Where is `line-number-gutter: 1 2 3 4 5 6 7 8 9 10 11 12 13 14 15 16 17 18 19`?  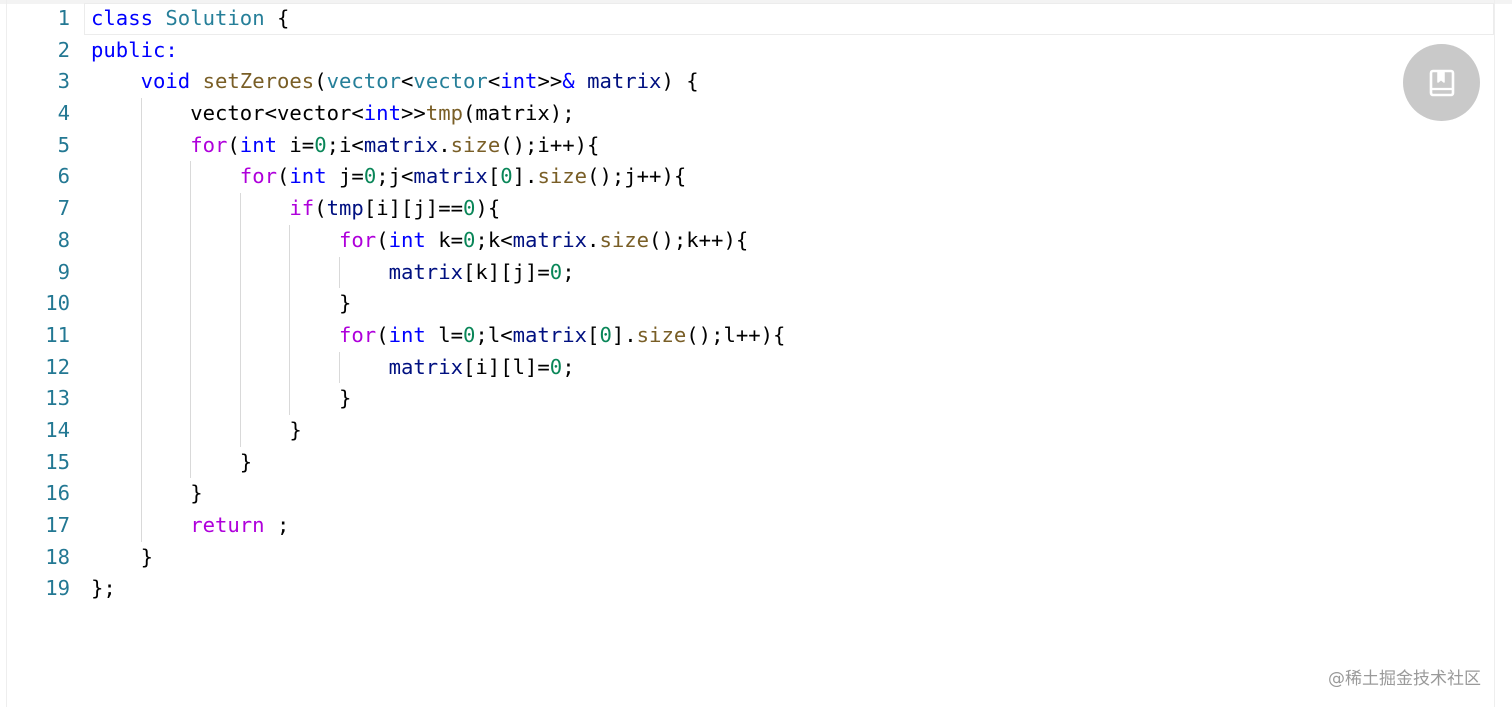
line-number-gutter: 1 2 3 4 5 6 7 8 9 10 11 12 13 14 15 16 17 18 19 is located at coordinates (35, 304).